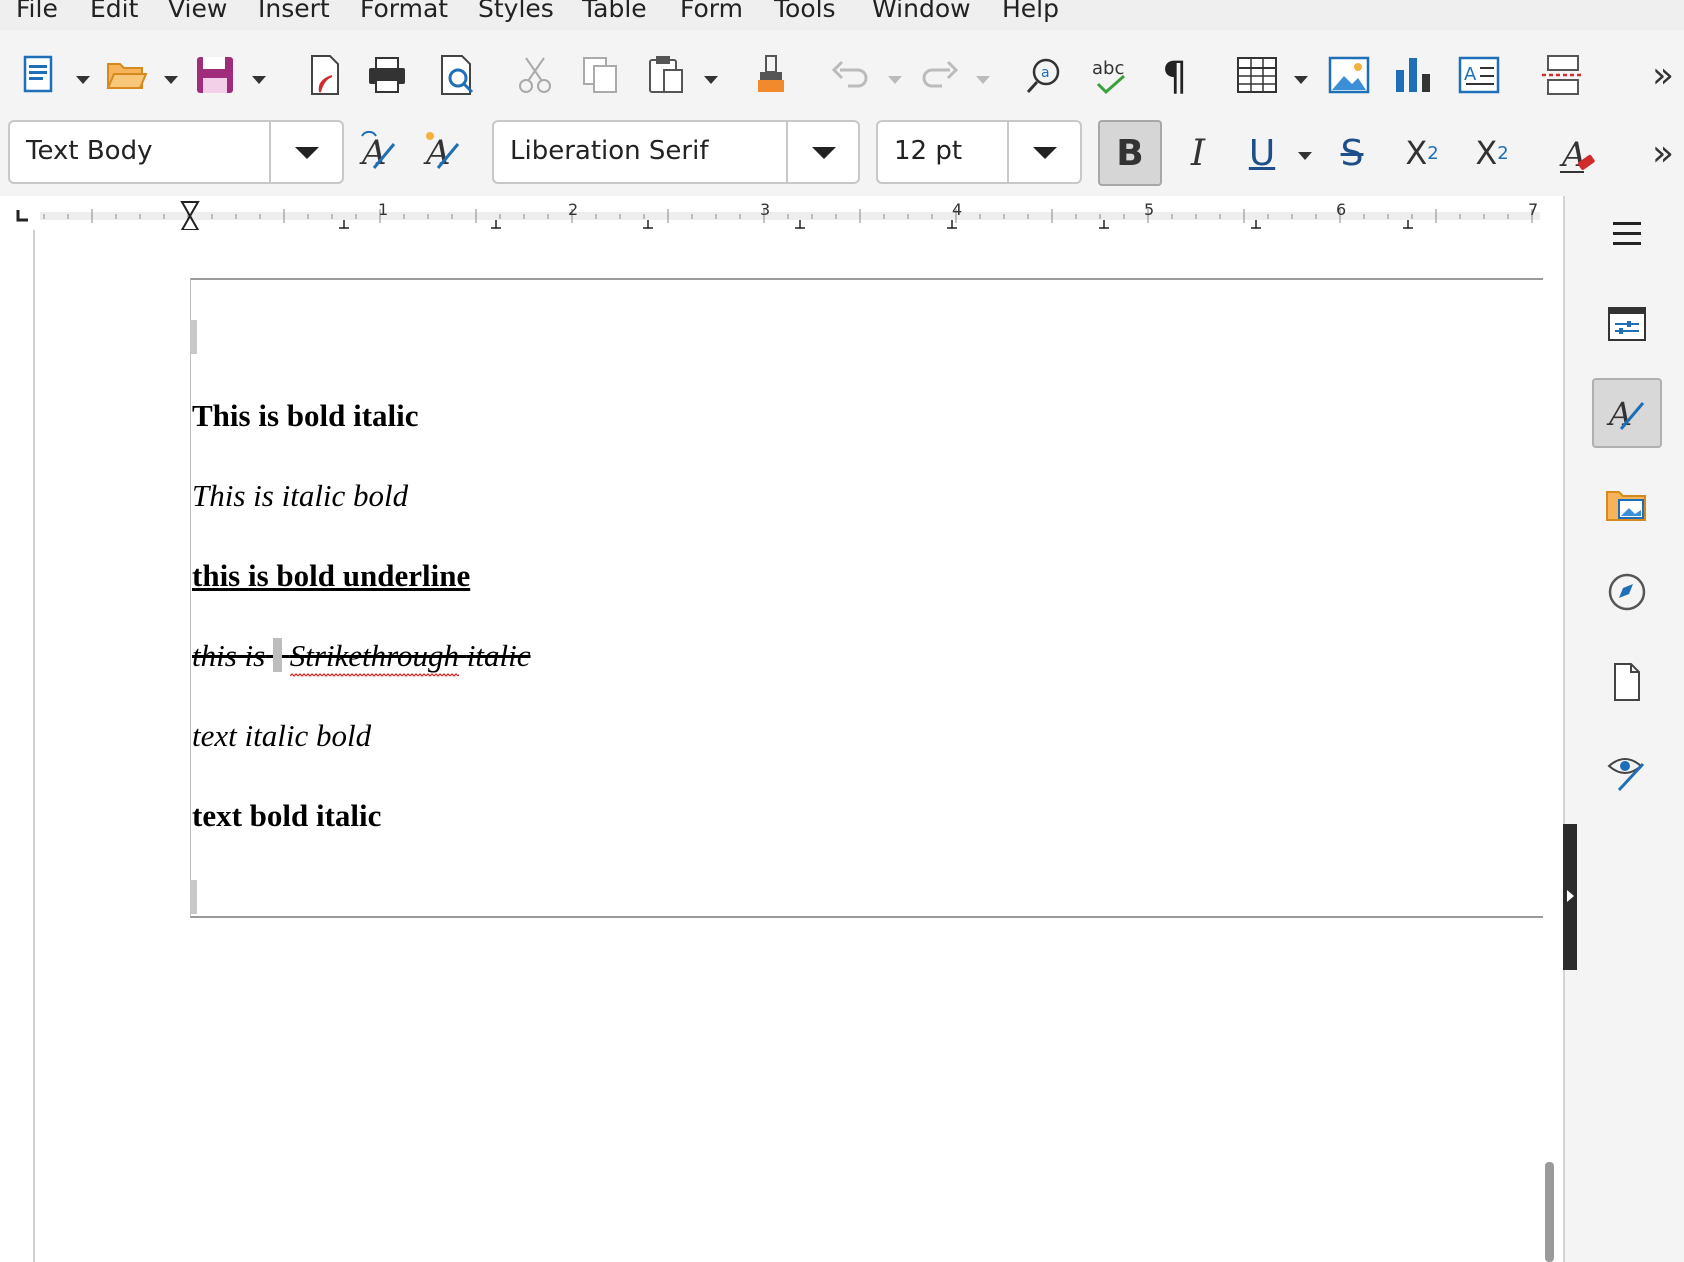 The image size is (1684, 1262). I want to click on italic-button: I, so click(1198, 153).